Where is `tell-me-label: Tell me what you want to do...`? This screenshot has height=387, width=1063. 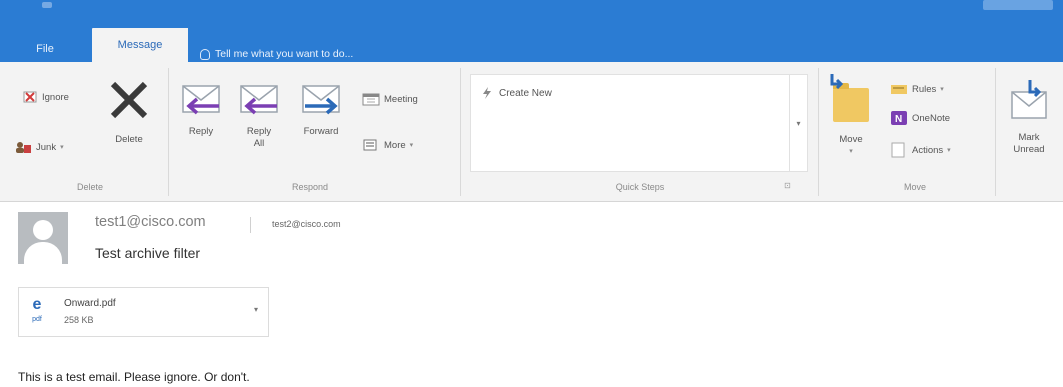
tell-me-label: Tell me what you want to do... is located at coordinates (284, 54).